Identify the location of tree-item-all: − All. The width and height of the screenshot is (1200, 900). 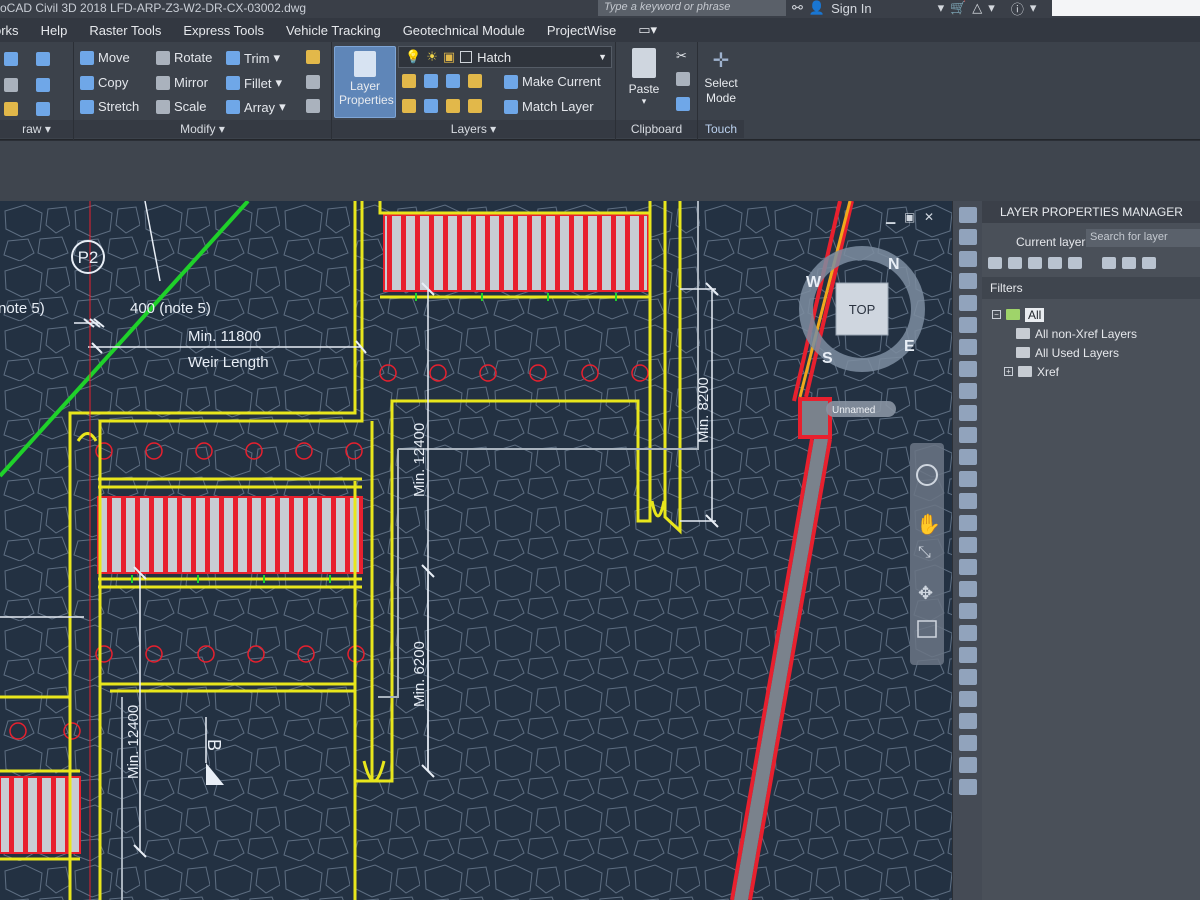
(1064, 314).